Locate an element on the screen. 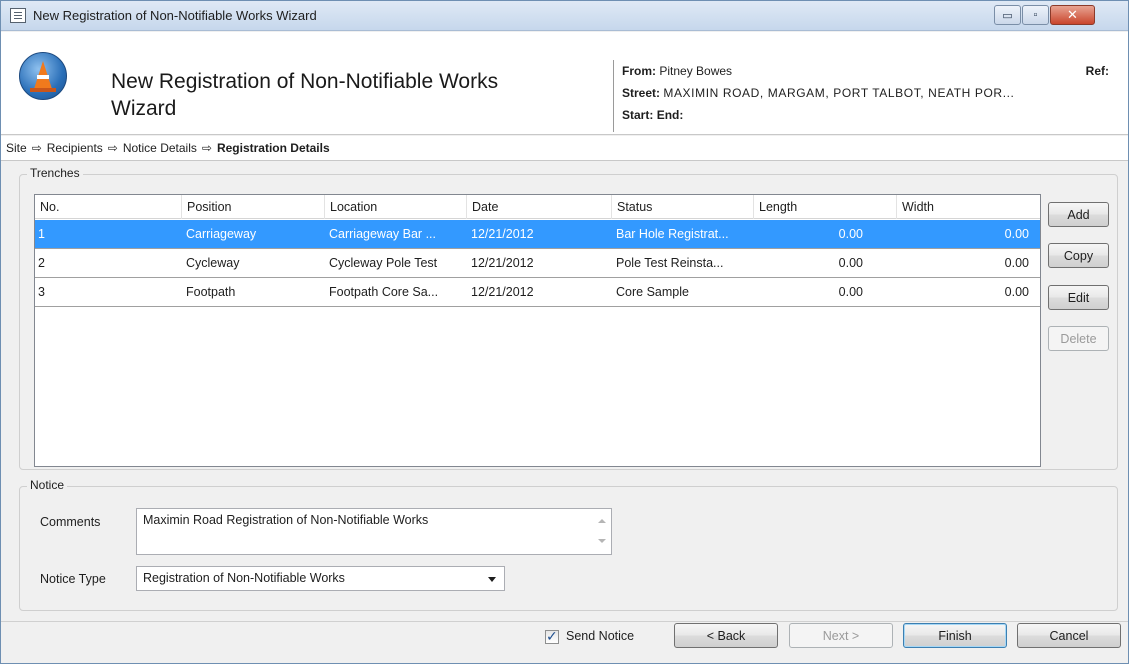  start-label: Start: is located at coordinates (638, 115).